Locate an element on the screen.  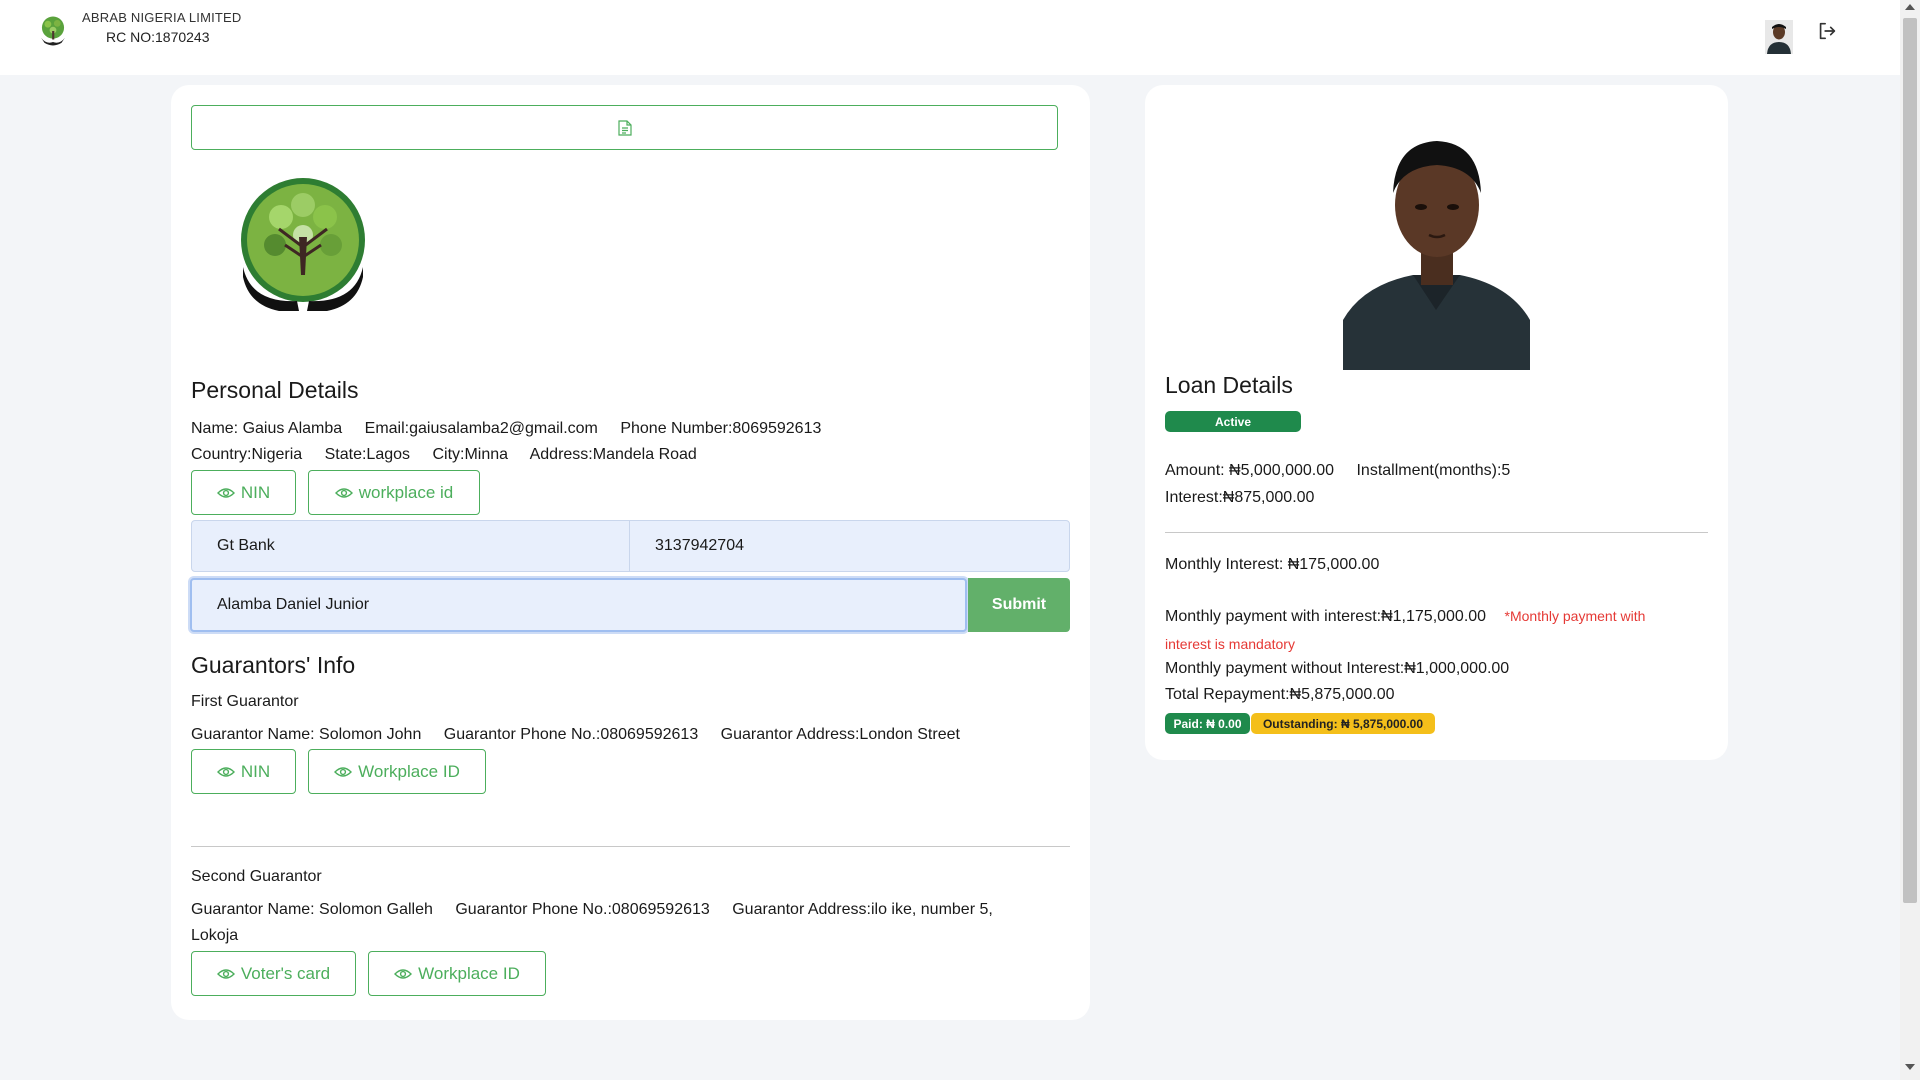
account-number-field: 3137942704 is located at coordinates (687, 546).